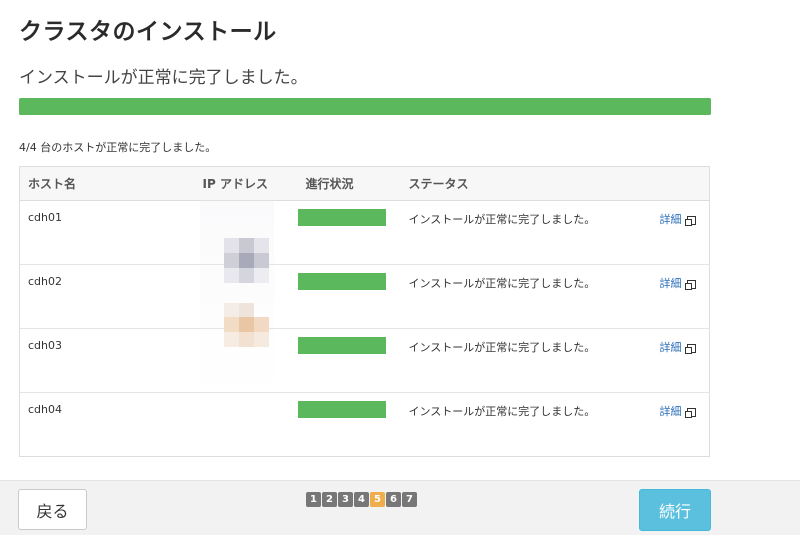  What do you see at coordinates (237, 298) in the screenshot?
I see `ip-address-redaction` at bounding box center [237, 298].